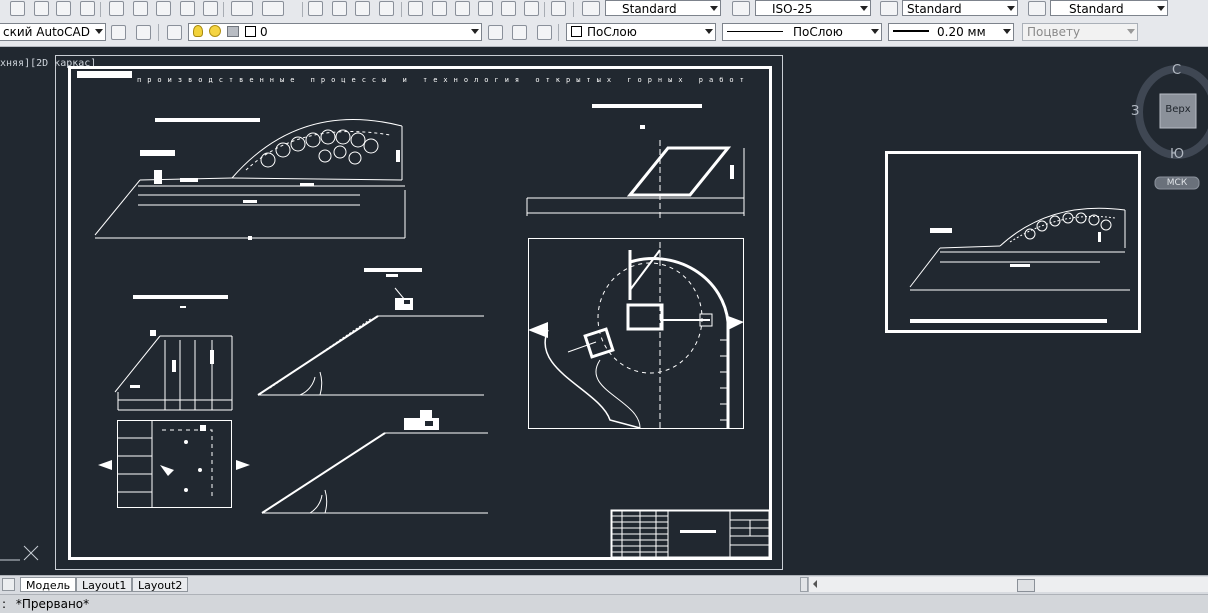 The height and width of the screenshot is (613, 1208). I want to click on layout-tabs-bar: Модель Layout1 Layout2, so click(604, 584).